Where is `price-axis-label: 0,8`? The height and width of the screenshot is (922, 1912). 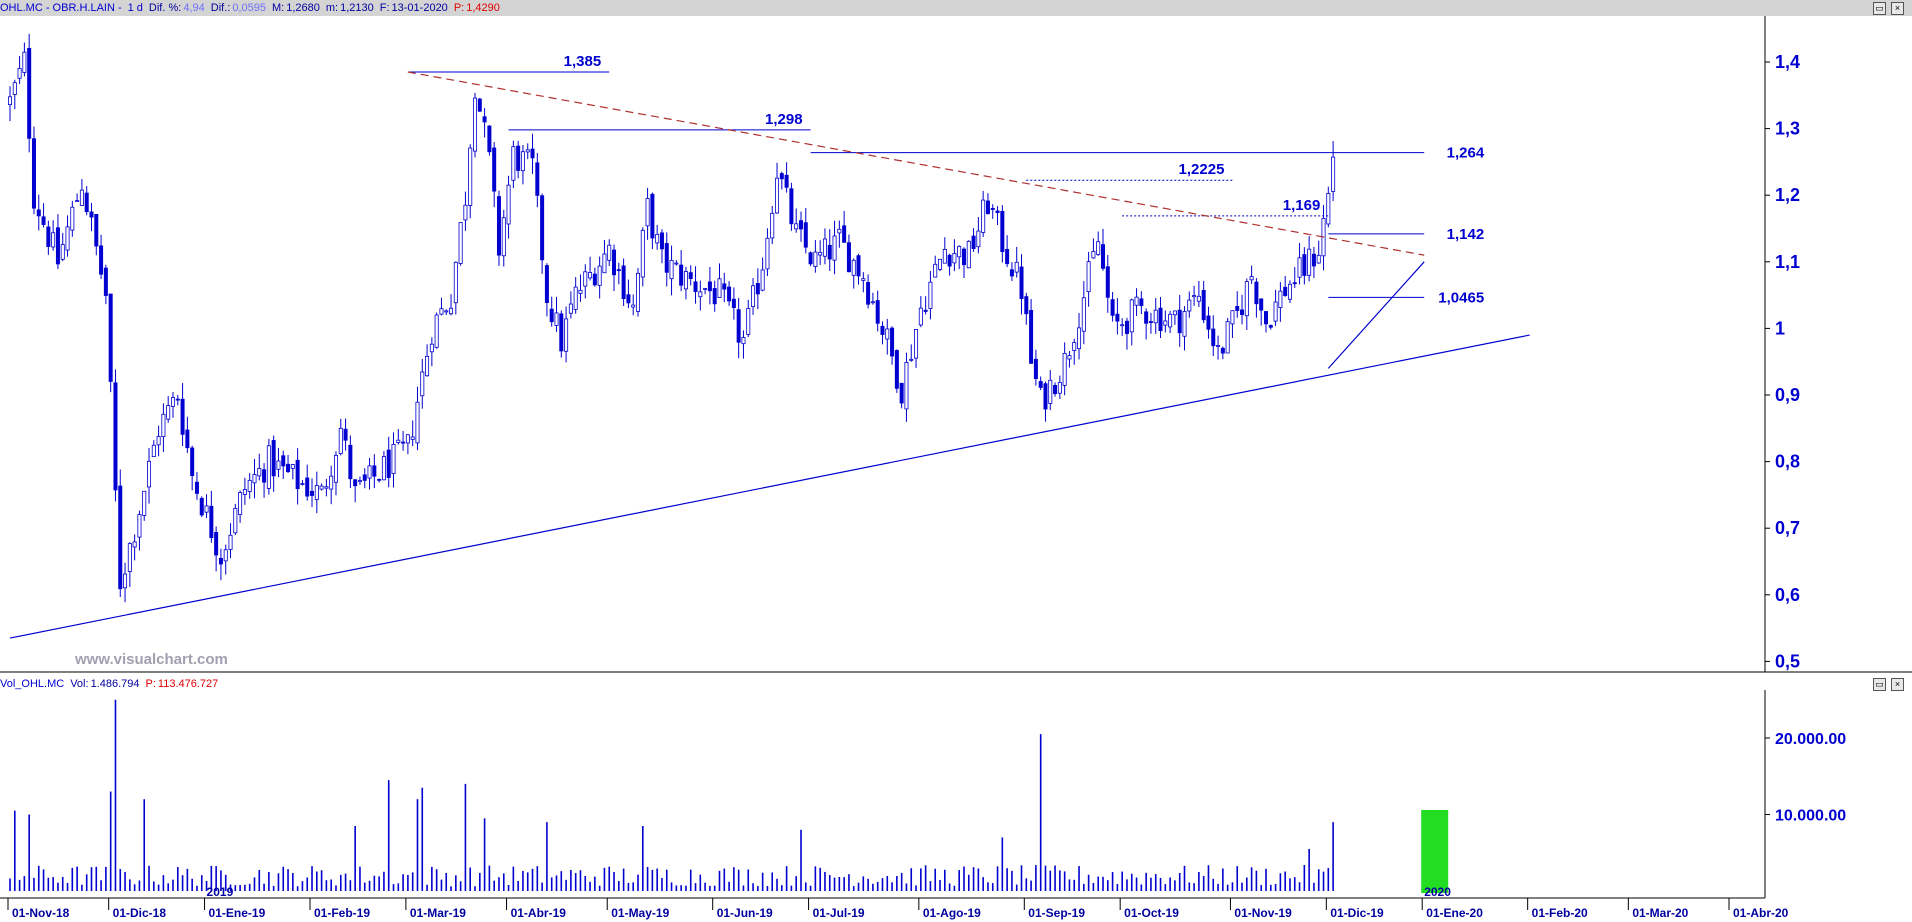
price-axis-label: 0,8 is located at coordinates (1787, 462).